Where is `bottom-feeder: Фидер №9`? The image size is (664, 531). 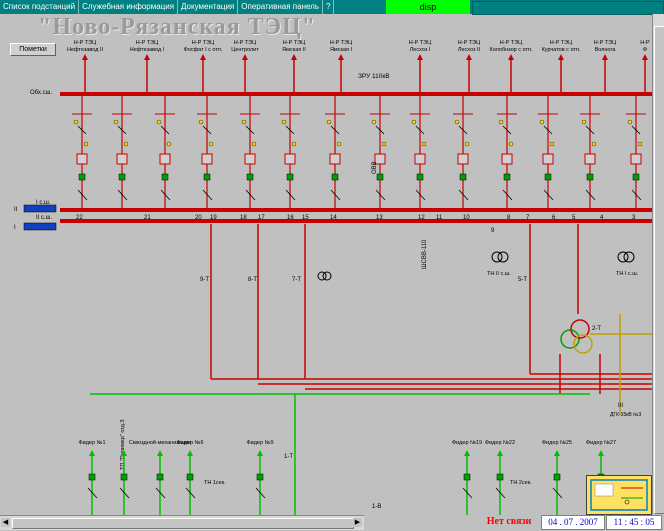
bottom-feeder: Фидер №9 is located at coordinates (260, 477).